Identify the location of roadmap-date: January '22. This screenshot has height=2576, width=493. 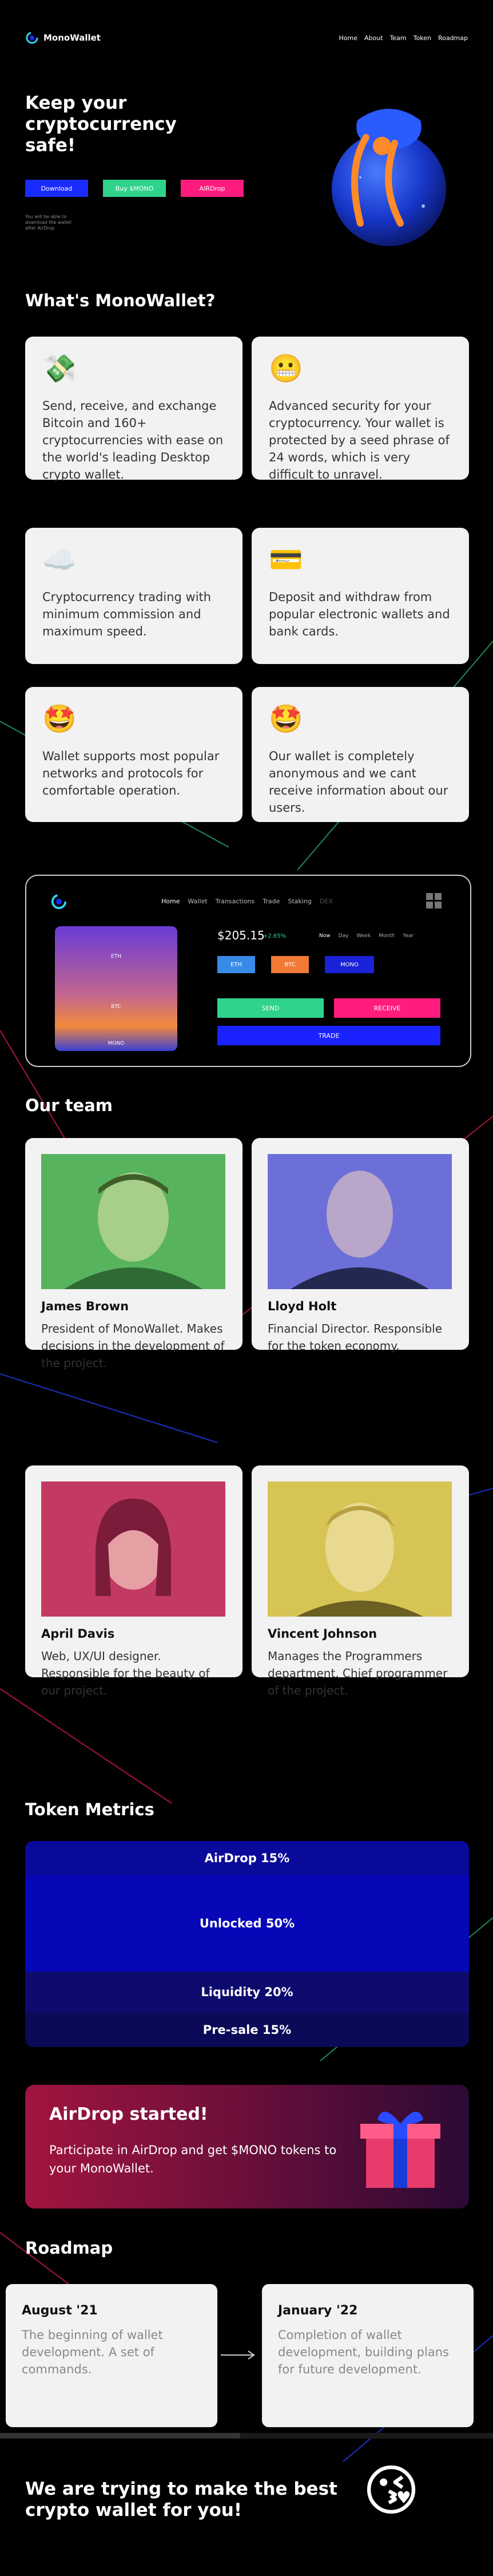
(318, 2311).